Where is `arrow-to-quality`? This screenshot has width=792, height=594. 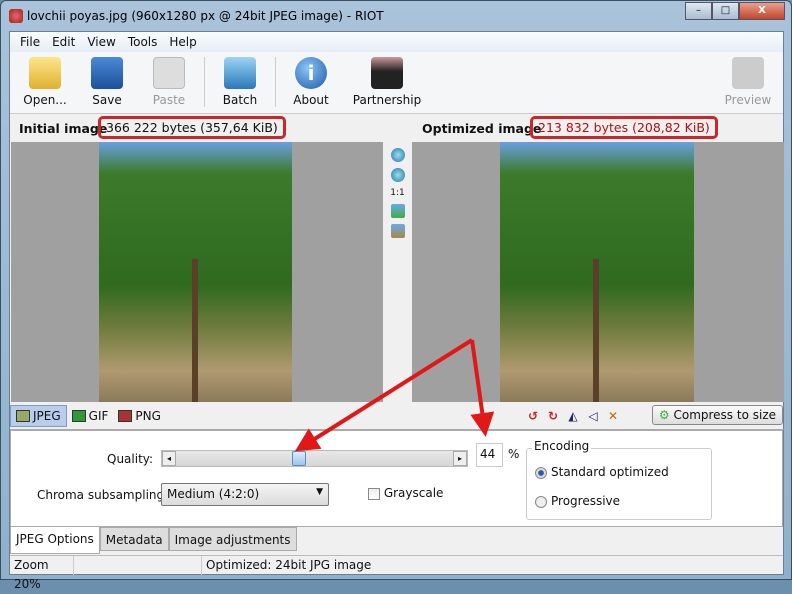
arrow-to-quality is located at coordinates (482, 388).